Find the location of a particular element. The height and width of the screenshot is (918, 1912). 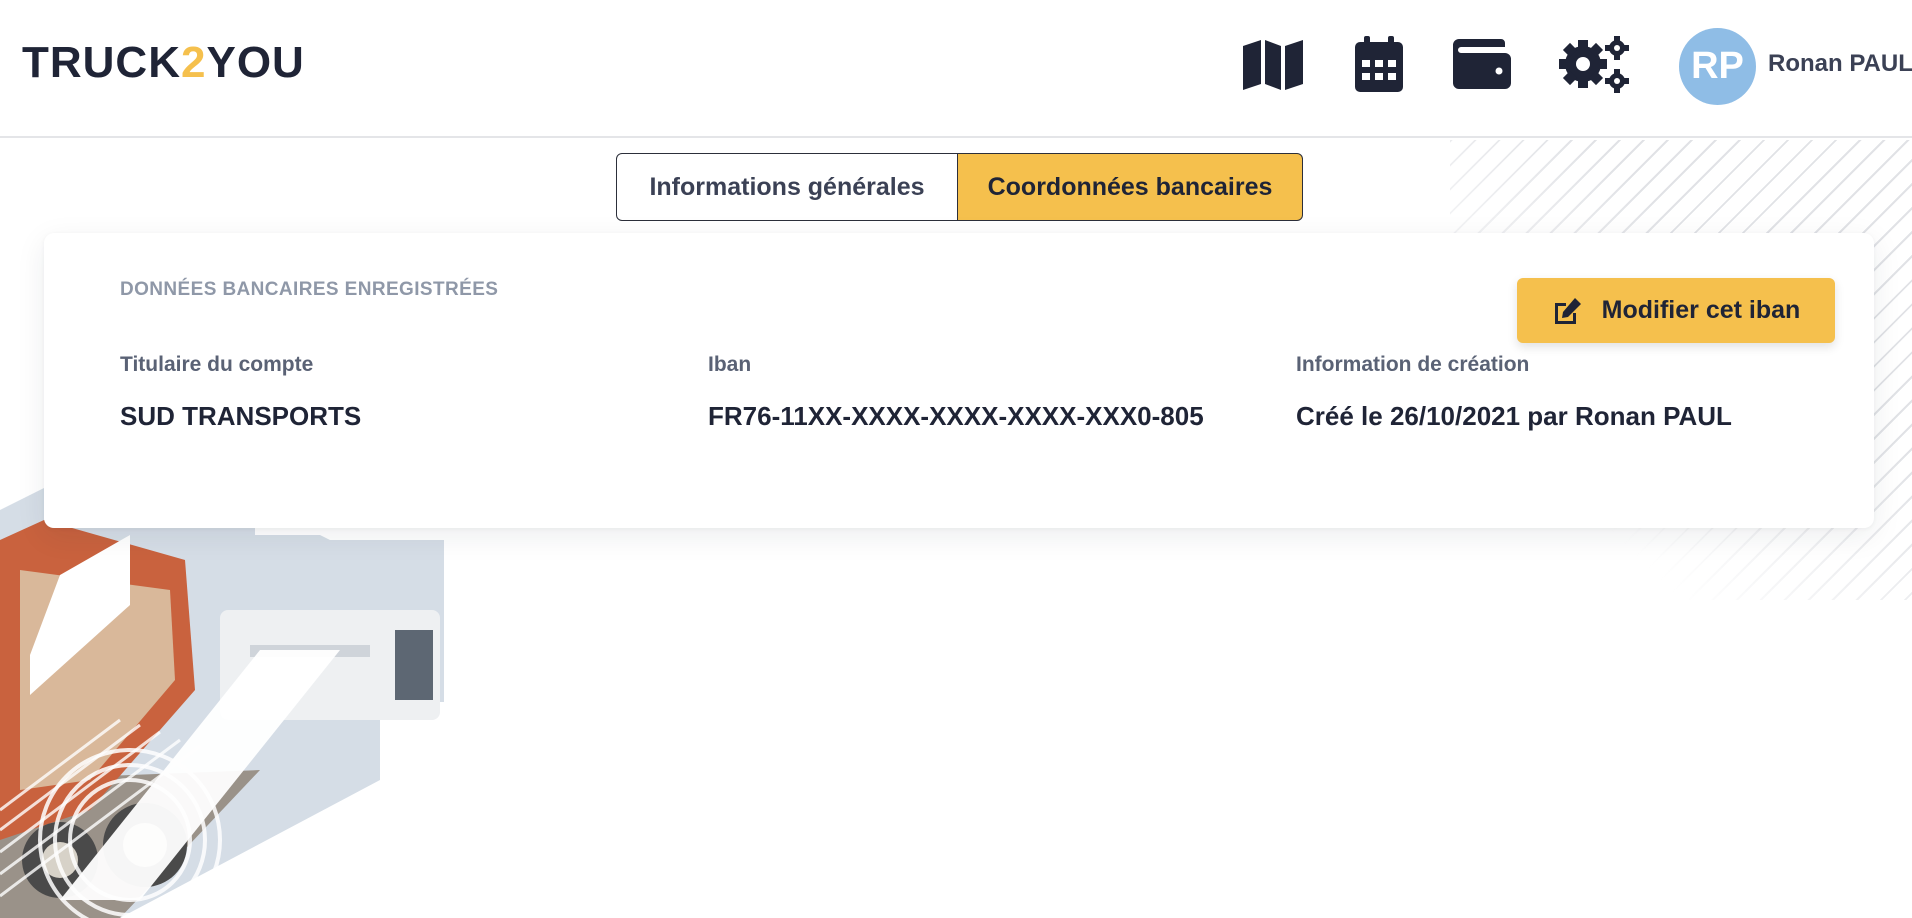

edit-iban-button: Modifier cet iban is located at coordinates (1676, 310).